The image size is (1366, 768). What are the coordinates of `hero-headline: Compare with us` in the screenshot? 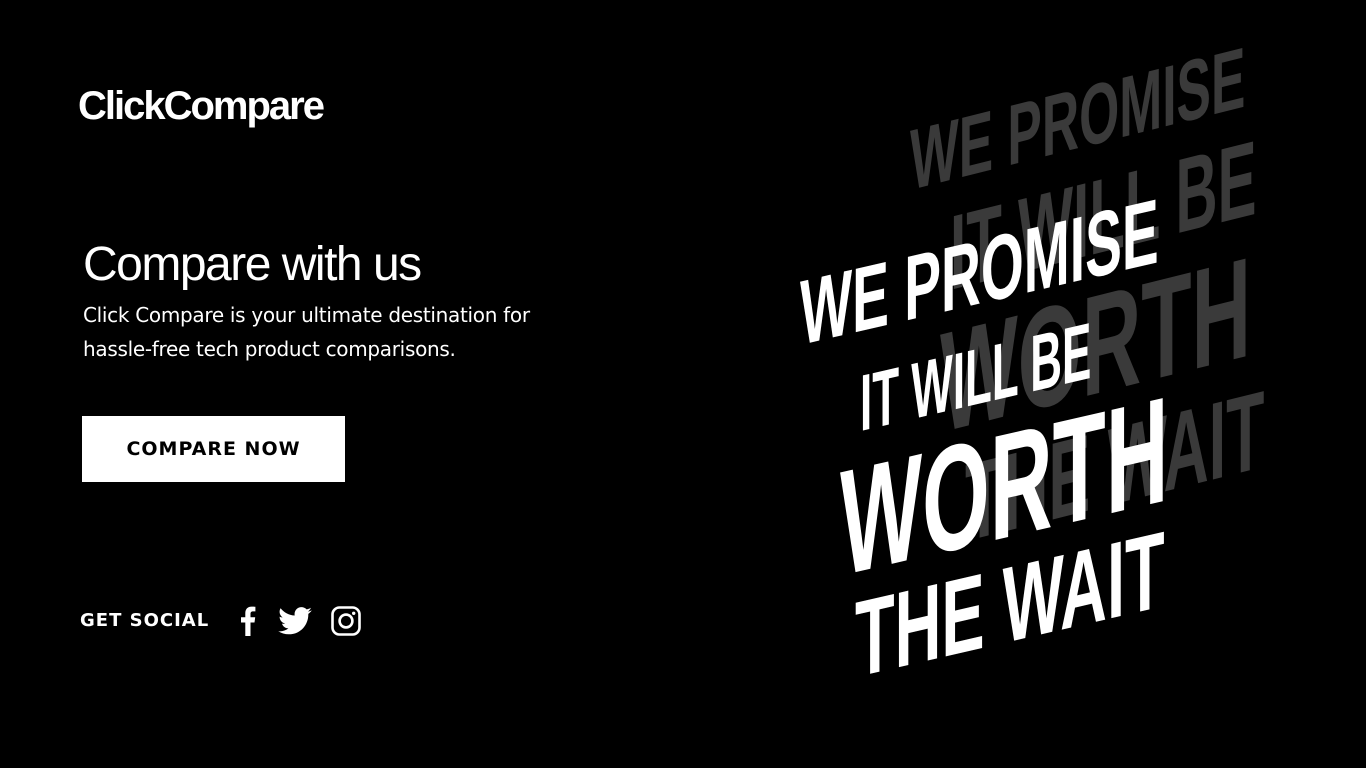 It's located at (252, 264).